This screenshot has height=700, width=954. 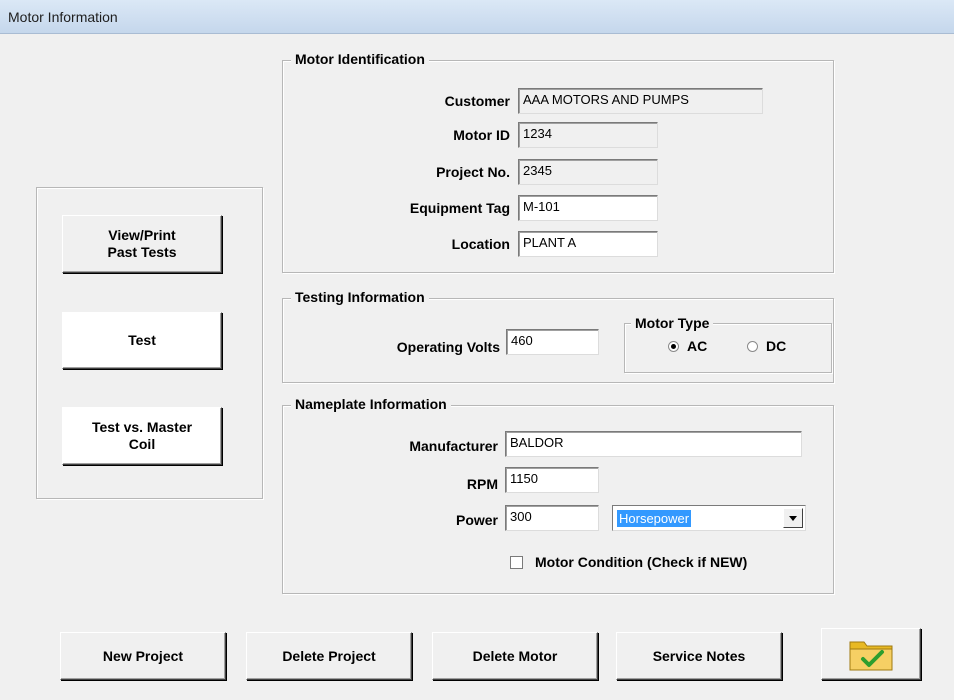 What do you see at coordinates (640, 101) in the screenshot?
I see `customer-field: AAA MOTORS AND PUMPS` at bounding box center [640, 101].